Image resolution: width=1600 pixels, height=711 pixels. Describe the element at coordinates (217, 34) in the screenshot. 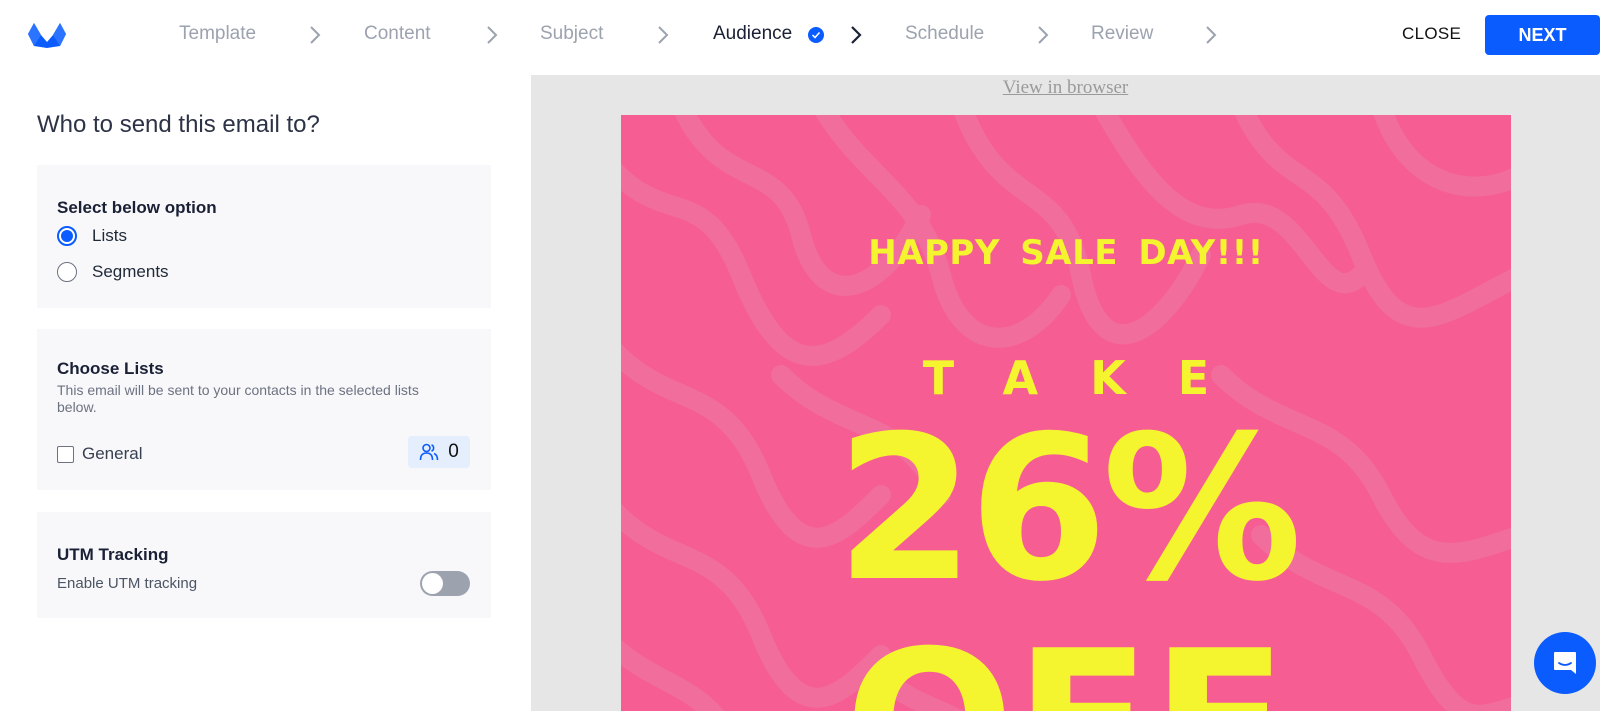

I see `step-template: Template` at that location.